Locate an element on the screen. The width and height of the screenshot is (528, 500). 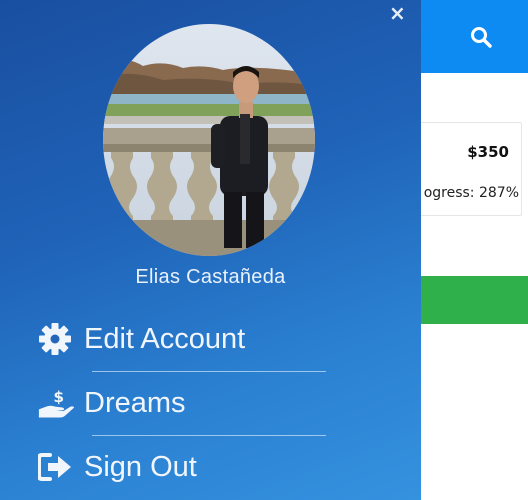
user-name: Elias Castañeda is located at coordinates (210, 277).